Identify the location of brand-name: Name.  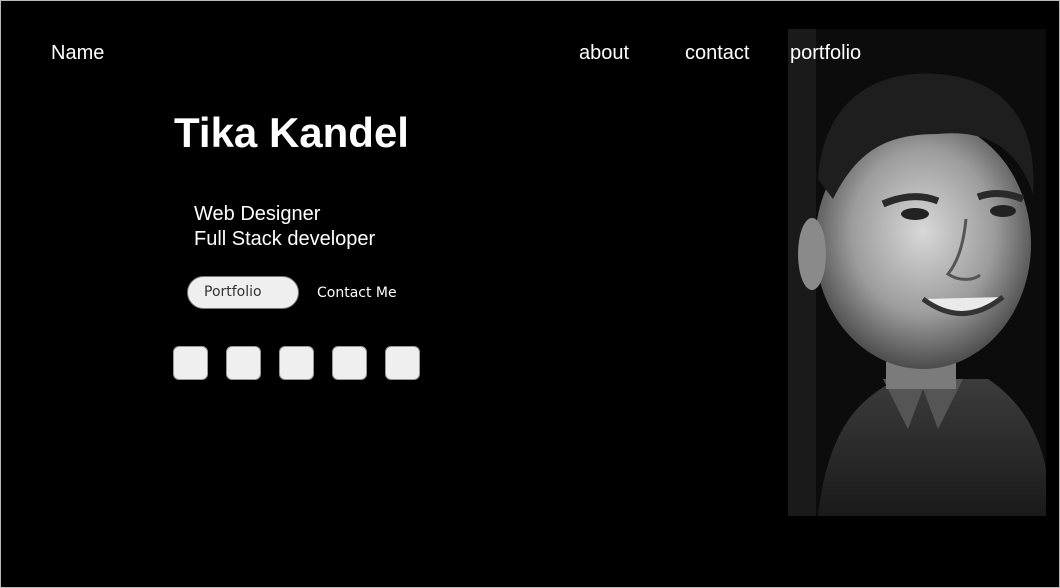
(77, 53).